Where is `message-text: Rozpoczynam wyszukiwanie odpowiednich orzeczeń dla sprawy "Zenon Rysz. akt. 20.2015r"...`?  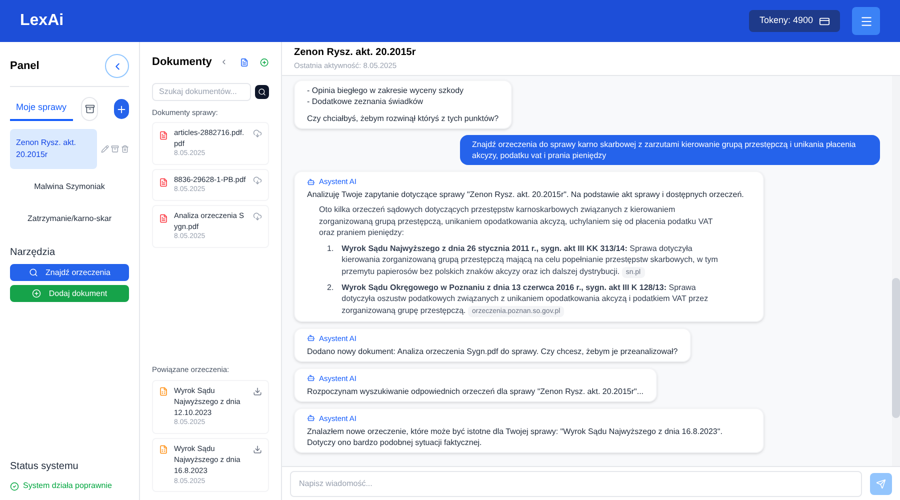 message-text: Rozpoczynam wyszukiwanie odpowiednich orzeczeń dla sprawy "Zenon Rysz. akt. 20.2015r"... is located at coordinates (475, 391).